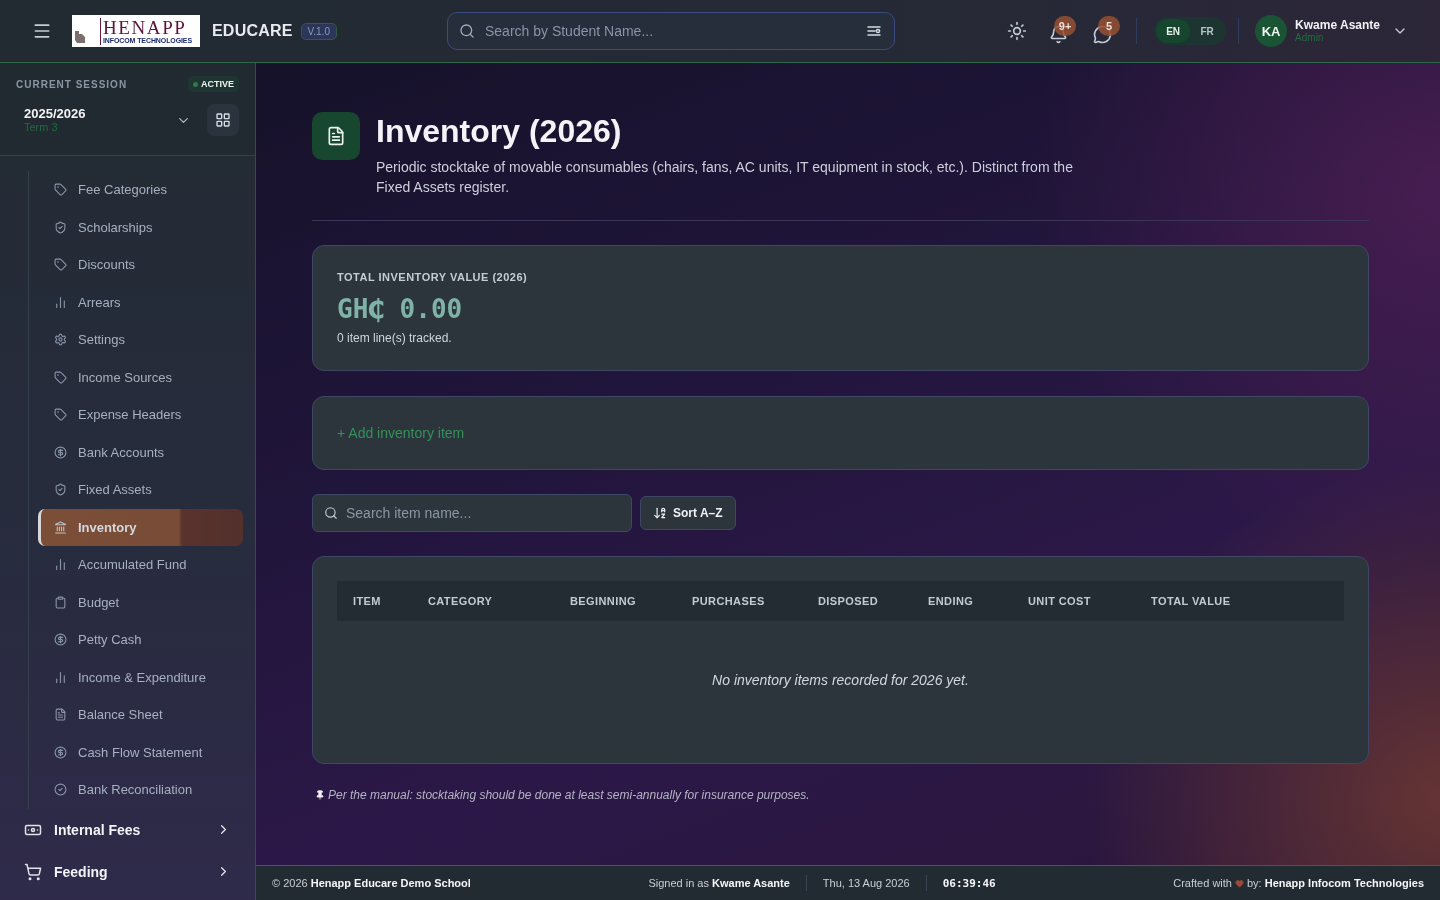  Describe the element at coordinates (951, 601) in the screenshot. I see `column-header: ENDING` at that location.